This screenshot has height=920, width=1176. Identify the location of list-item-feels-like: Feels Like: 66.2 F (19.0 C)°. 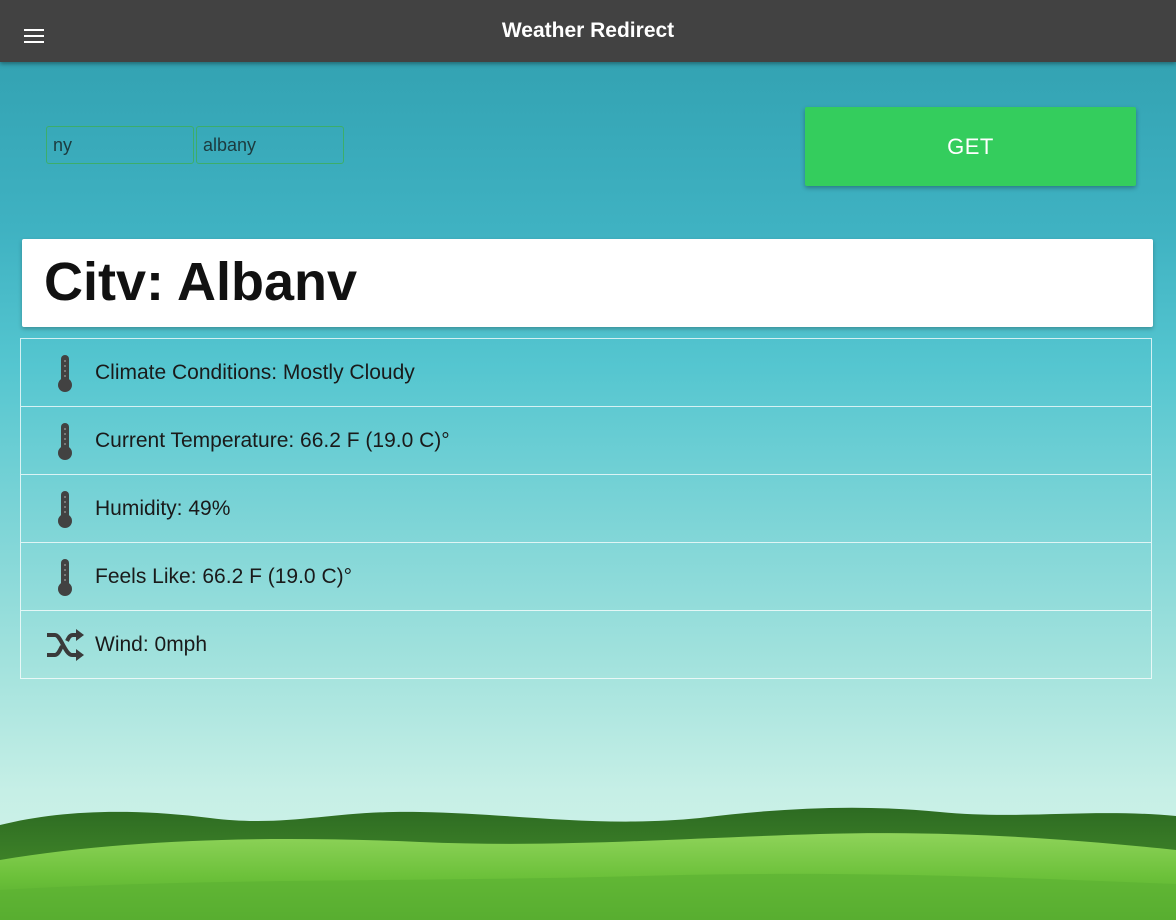
(586, 577).